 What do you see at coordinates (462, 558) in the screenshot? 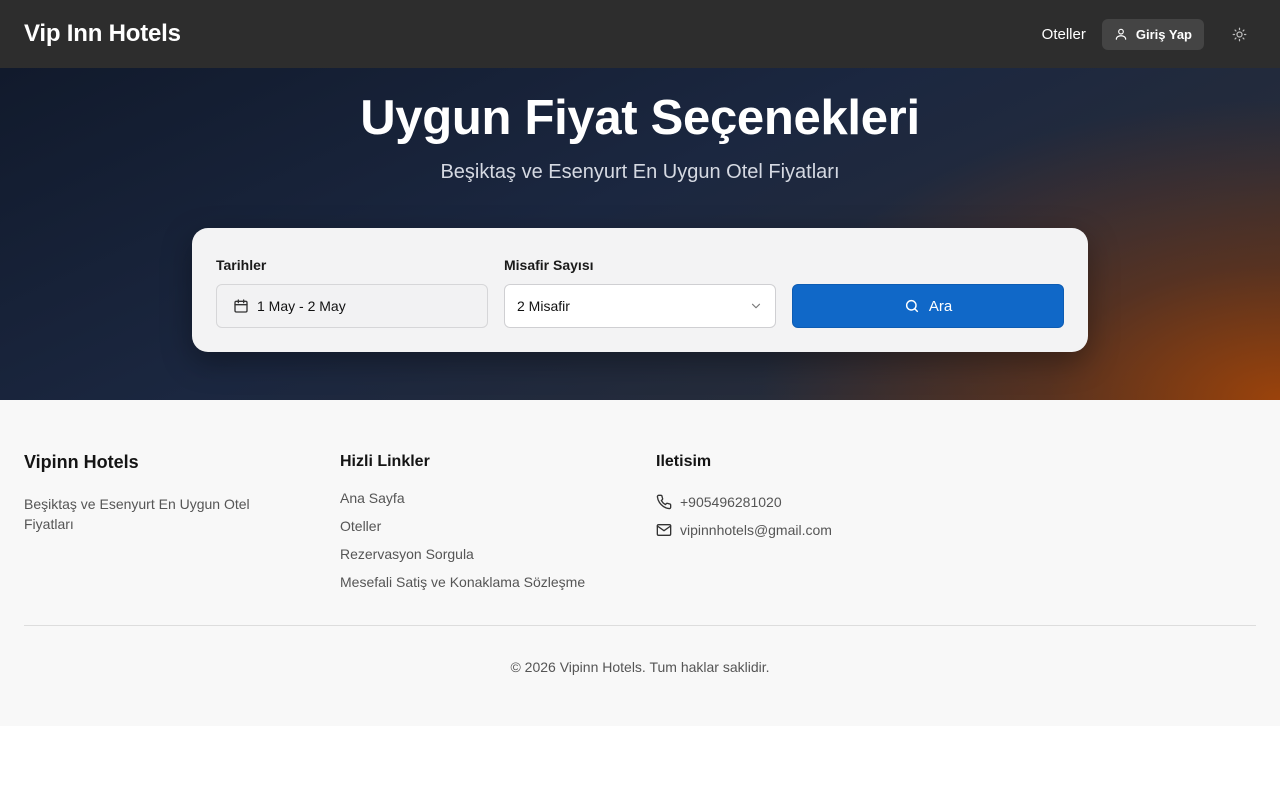
I see `footer-link-reservation-lookup: Rezervasyon Sorgula` at bounding box center [462, 558].